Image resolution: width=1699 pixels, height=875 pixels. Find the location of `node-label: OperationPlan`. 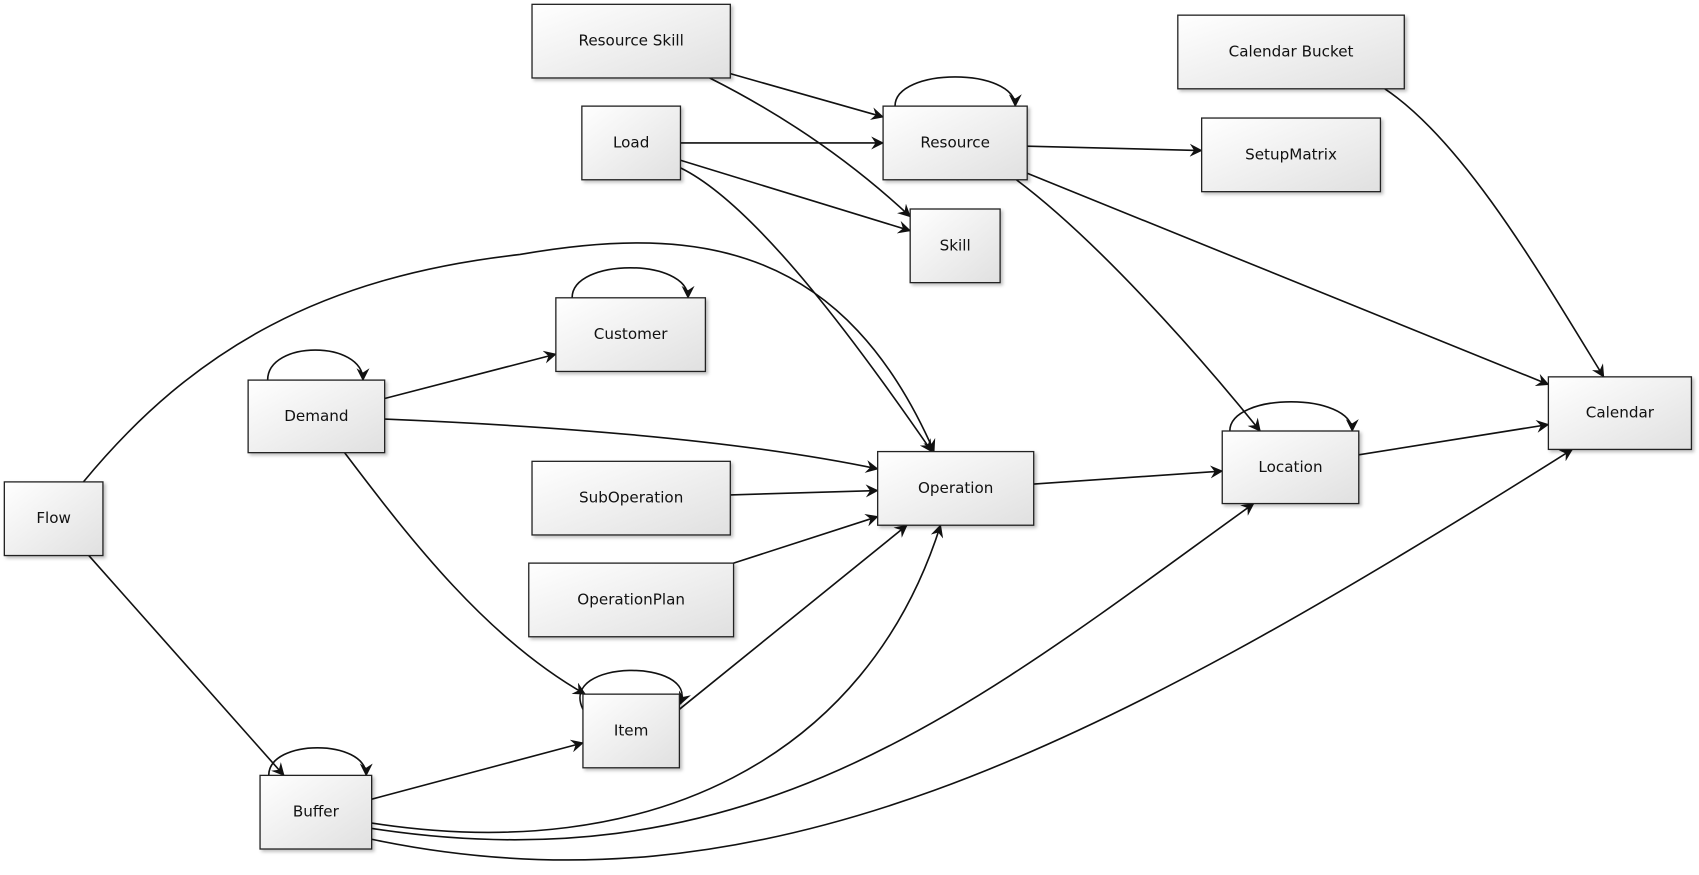

node-label: OperationPlan is located at coordinates (631, 599).